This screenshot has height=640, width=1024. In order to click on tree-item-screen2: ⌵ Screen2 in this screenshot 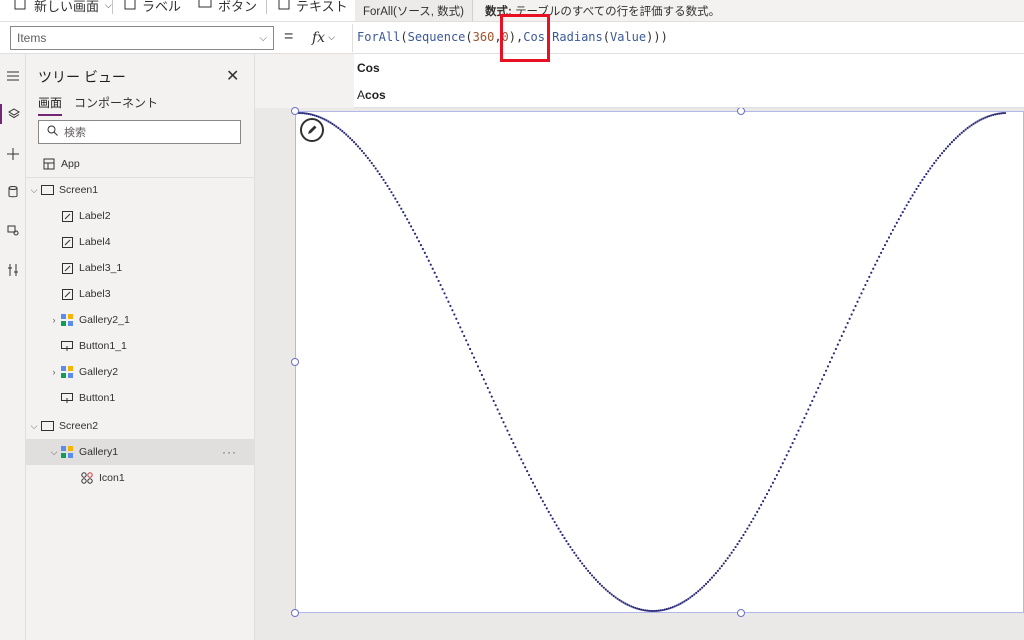, I will do `click(140, 426)`.